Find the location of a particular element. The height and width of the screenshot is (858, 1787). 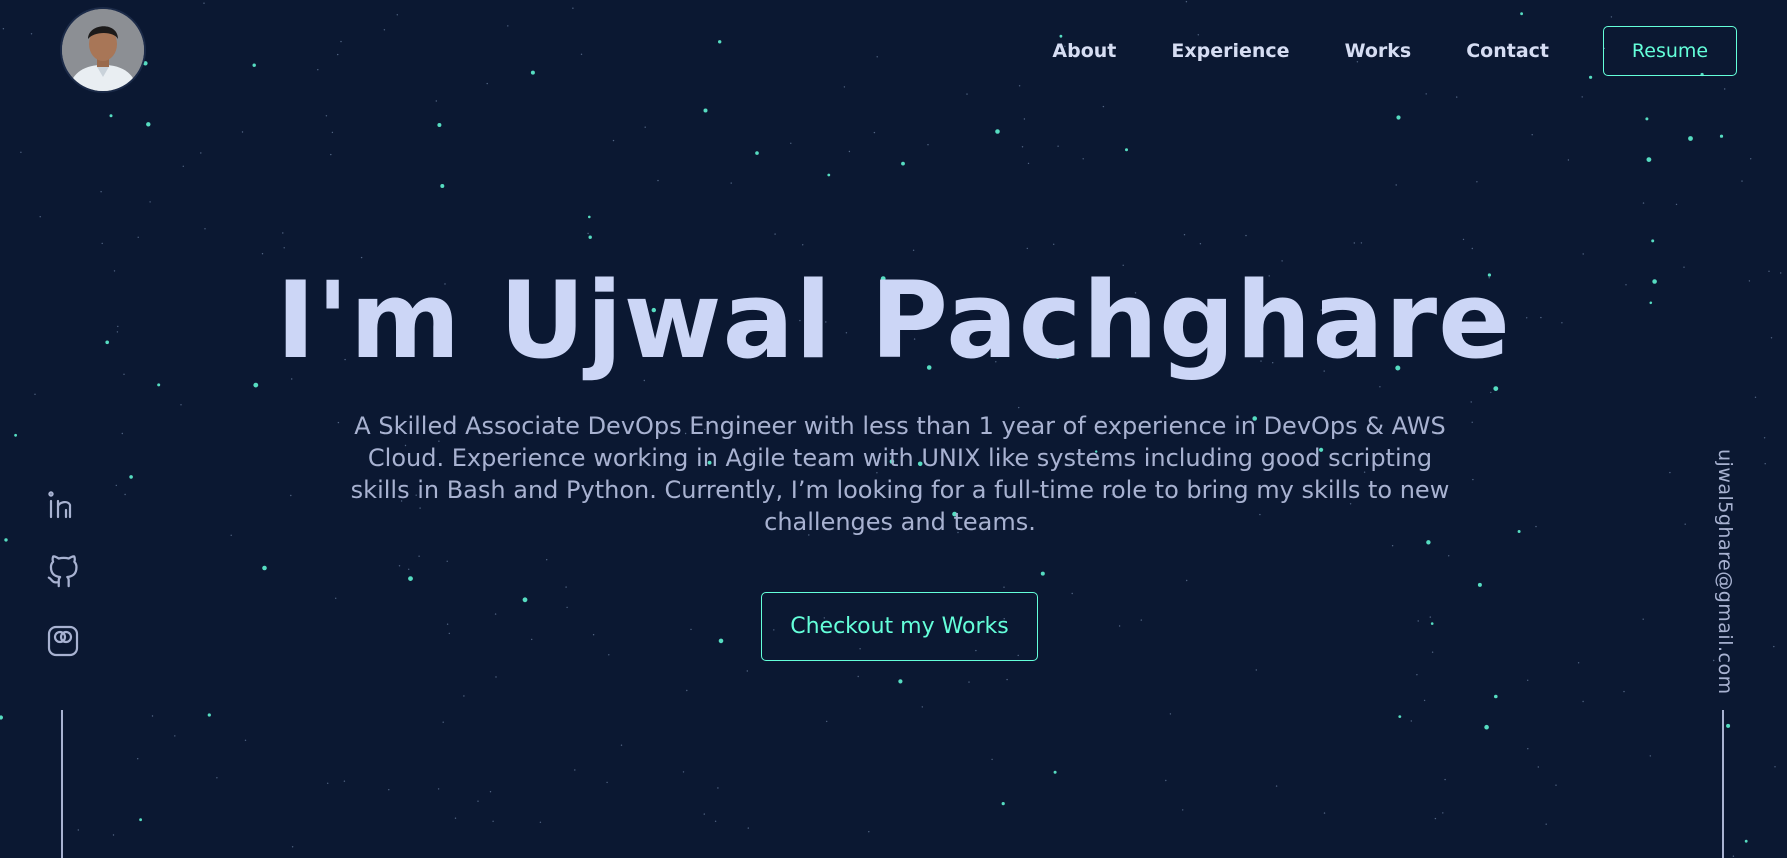

checkout-works-button: Checkout my Works is located at coordinates (899, 626).